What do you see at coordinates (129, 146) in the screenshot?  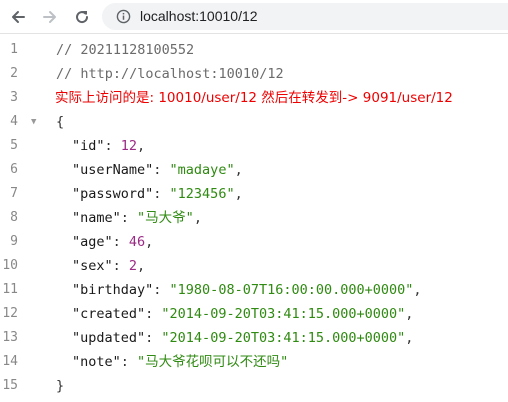 I see `json-value: 12` at bounding box center [129, 146].